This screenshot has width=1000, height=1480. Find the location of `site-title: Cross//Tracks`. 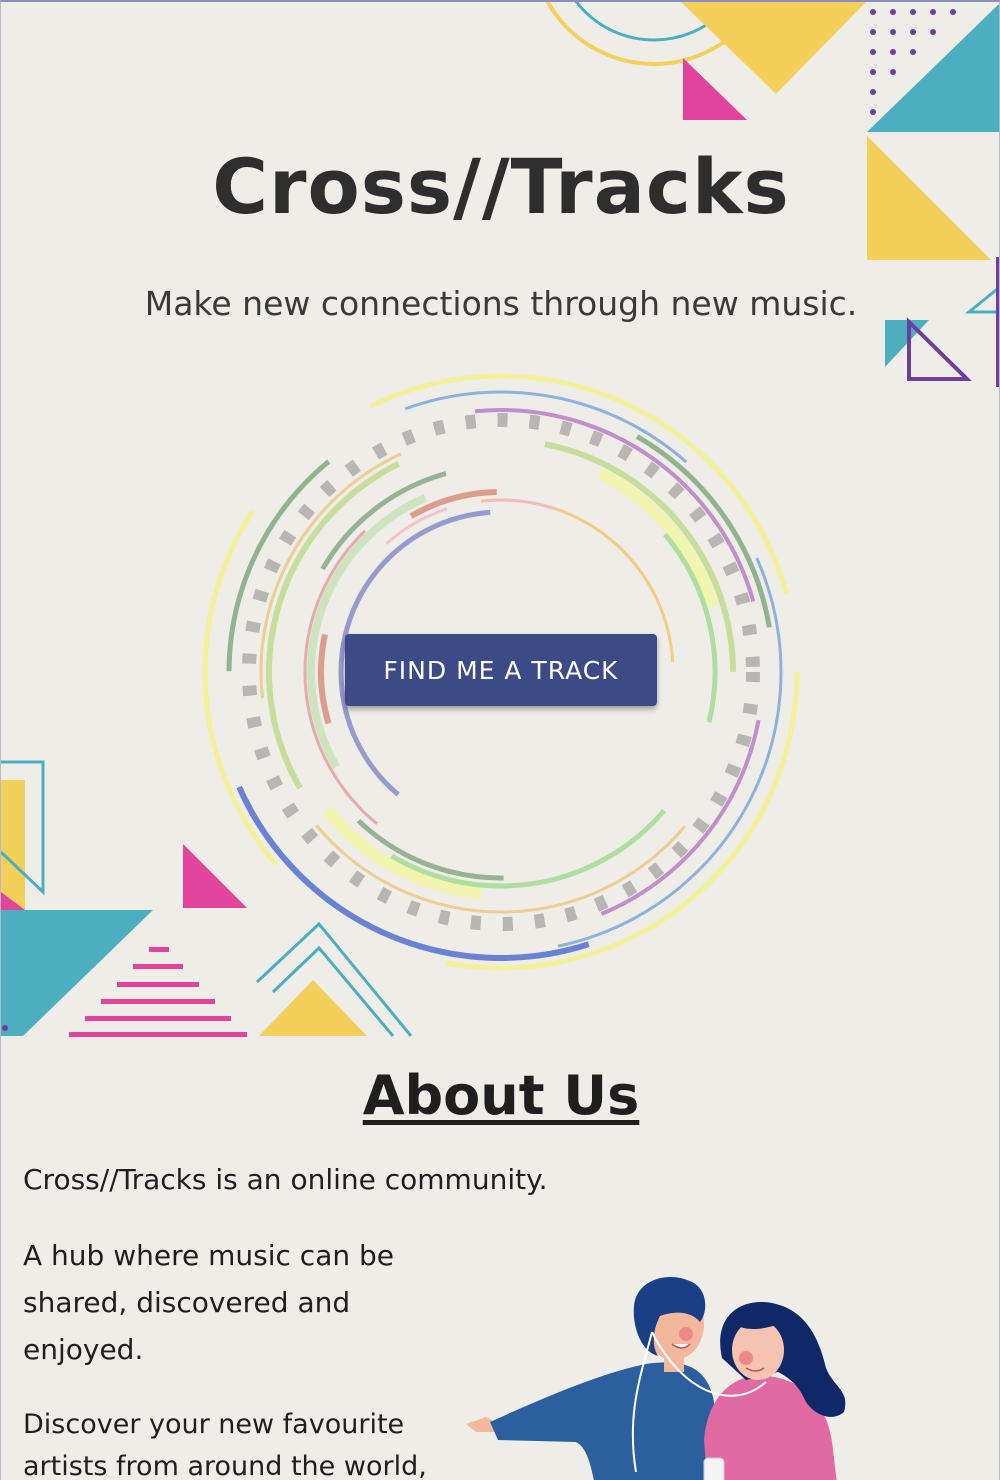

site-title: Cross//Tracks is located at coordinates (501, 186).